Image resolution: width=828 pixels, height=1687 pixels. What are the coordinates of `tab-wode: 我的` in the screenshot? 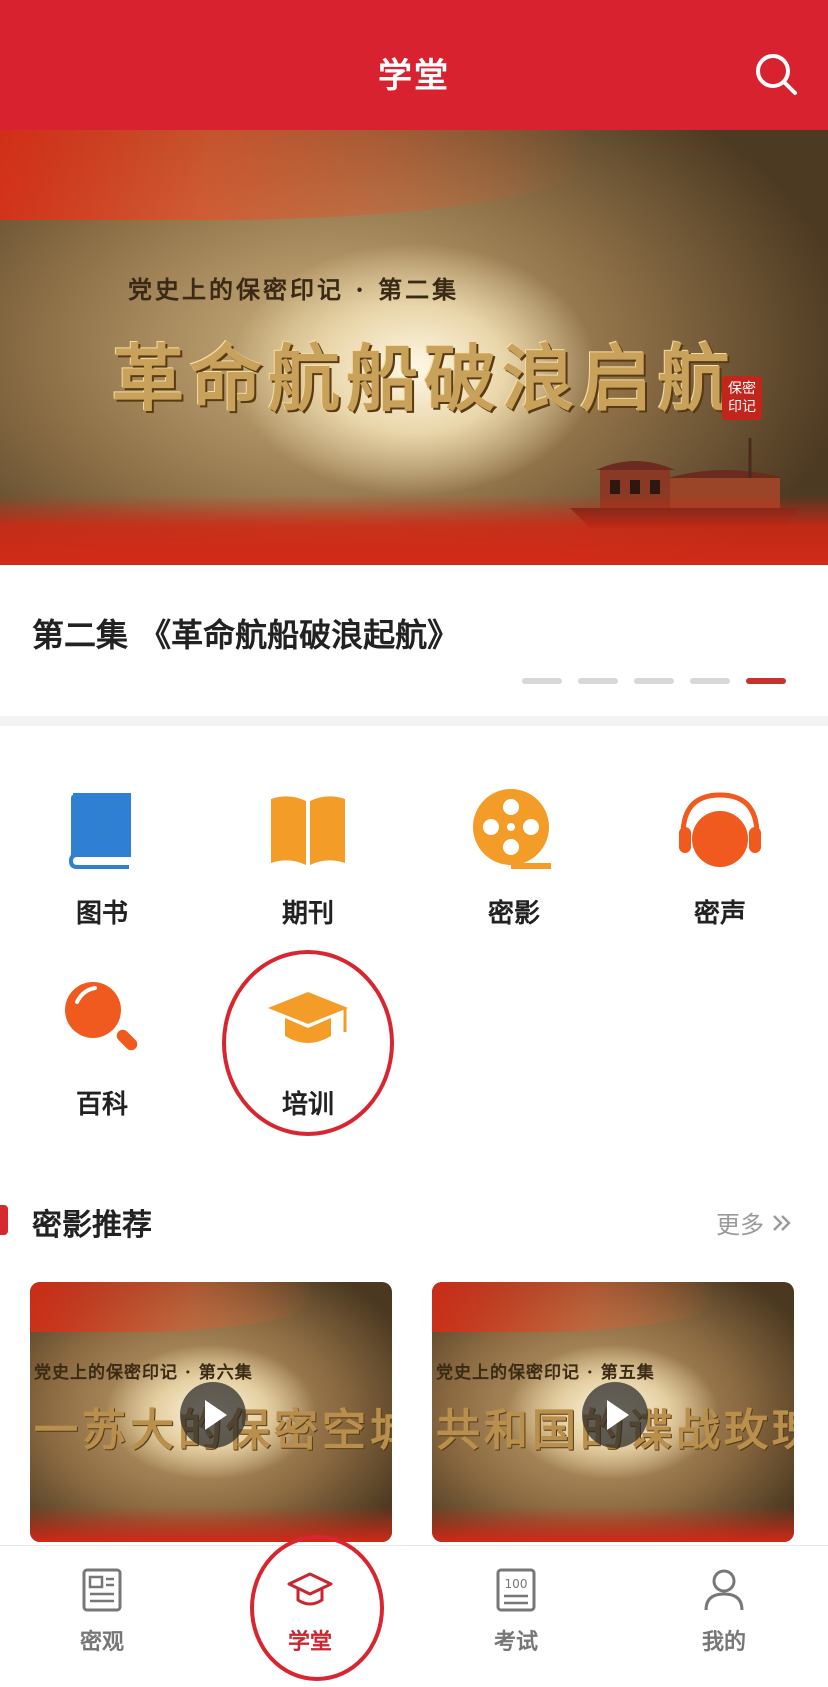 It's located at (724, 1611).